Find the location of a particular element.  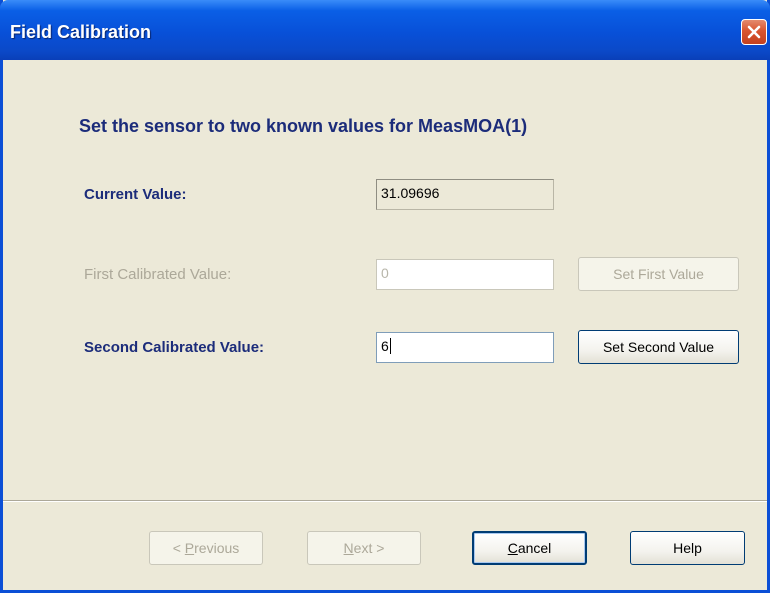

current-value-label: Current Value: is located at coordinates (135, 194).